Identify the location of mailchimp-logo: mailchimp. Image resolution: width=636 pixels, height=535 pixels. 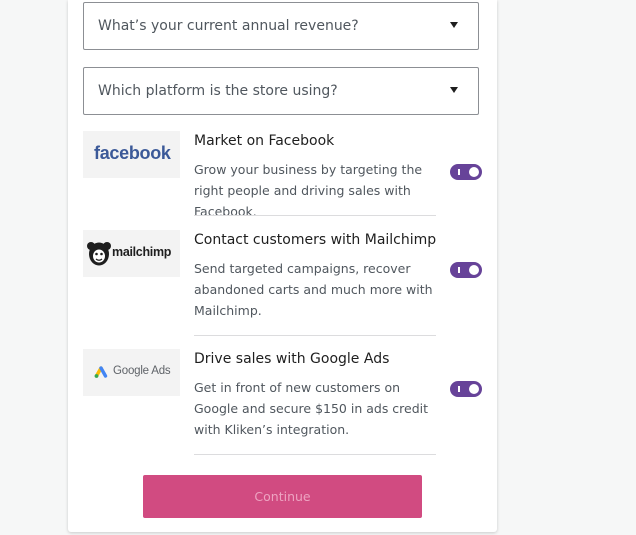
(131, 253).